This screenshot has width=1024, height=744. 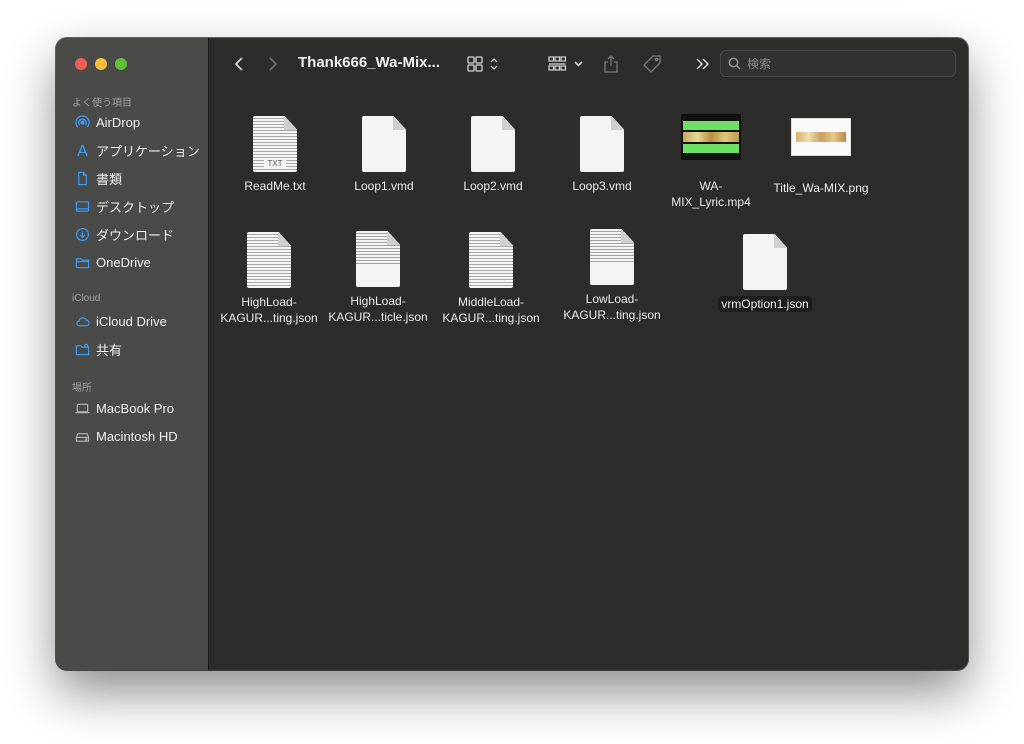 I want to click on sidebar-item-icloud-drive: iCloud Drive, so click(x=120, y=321).